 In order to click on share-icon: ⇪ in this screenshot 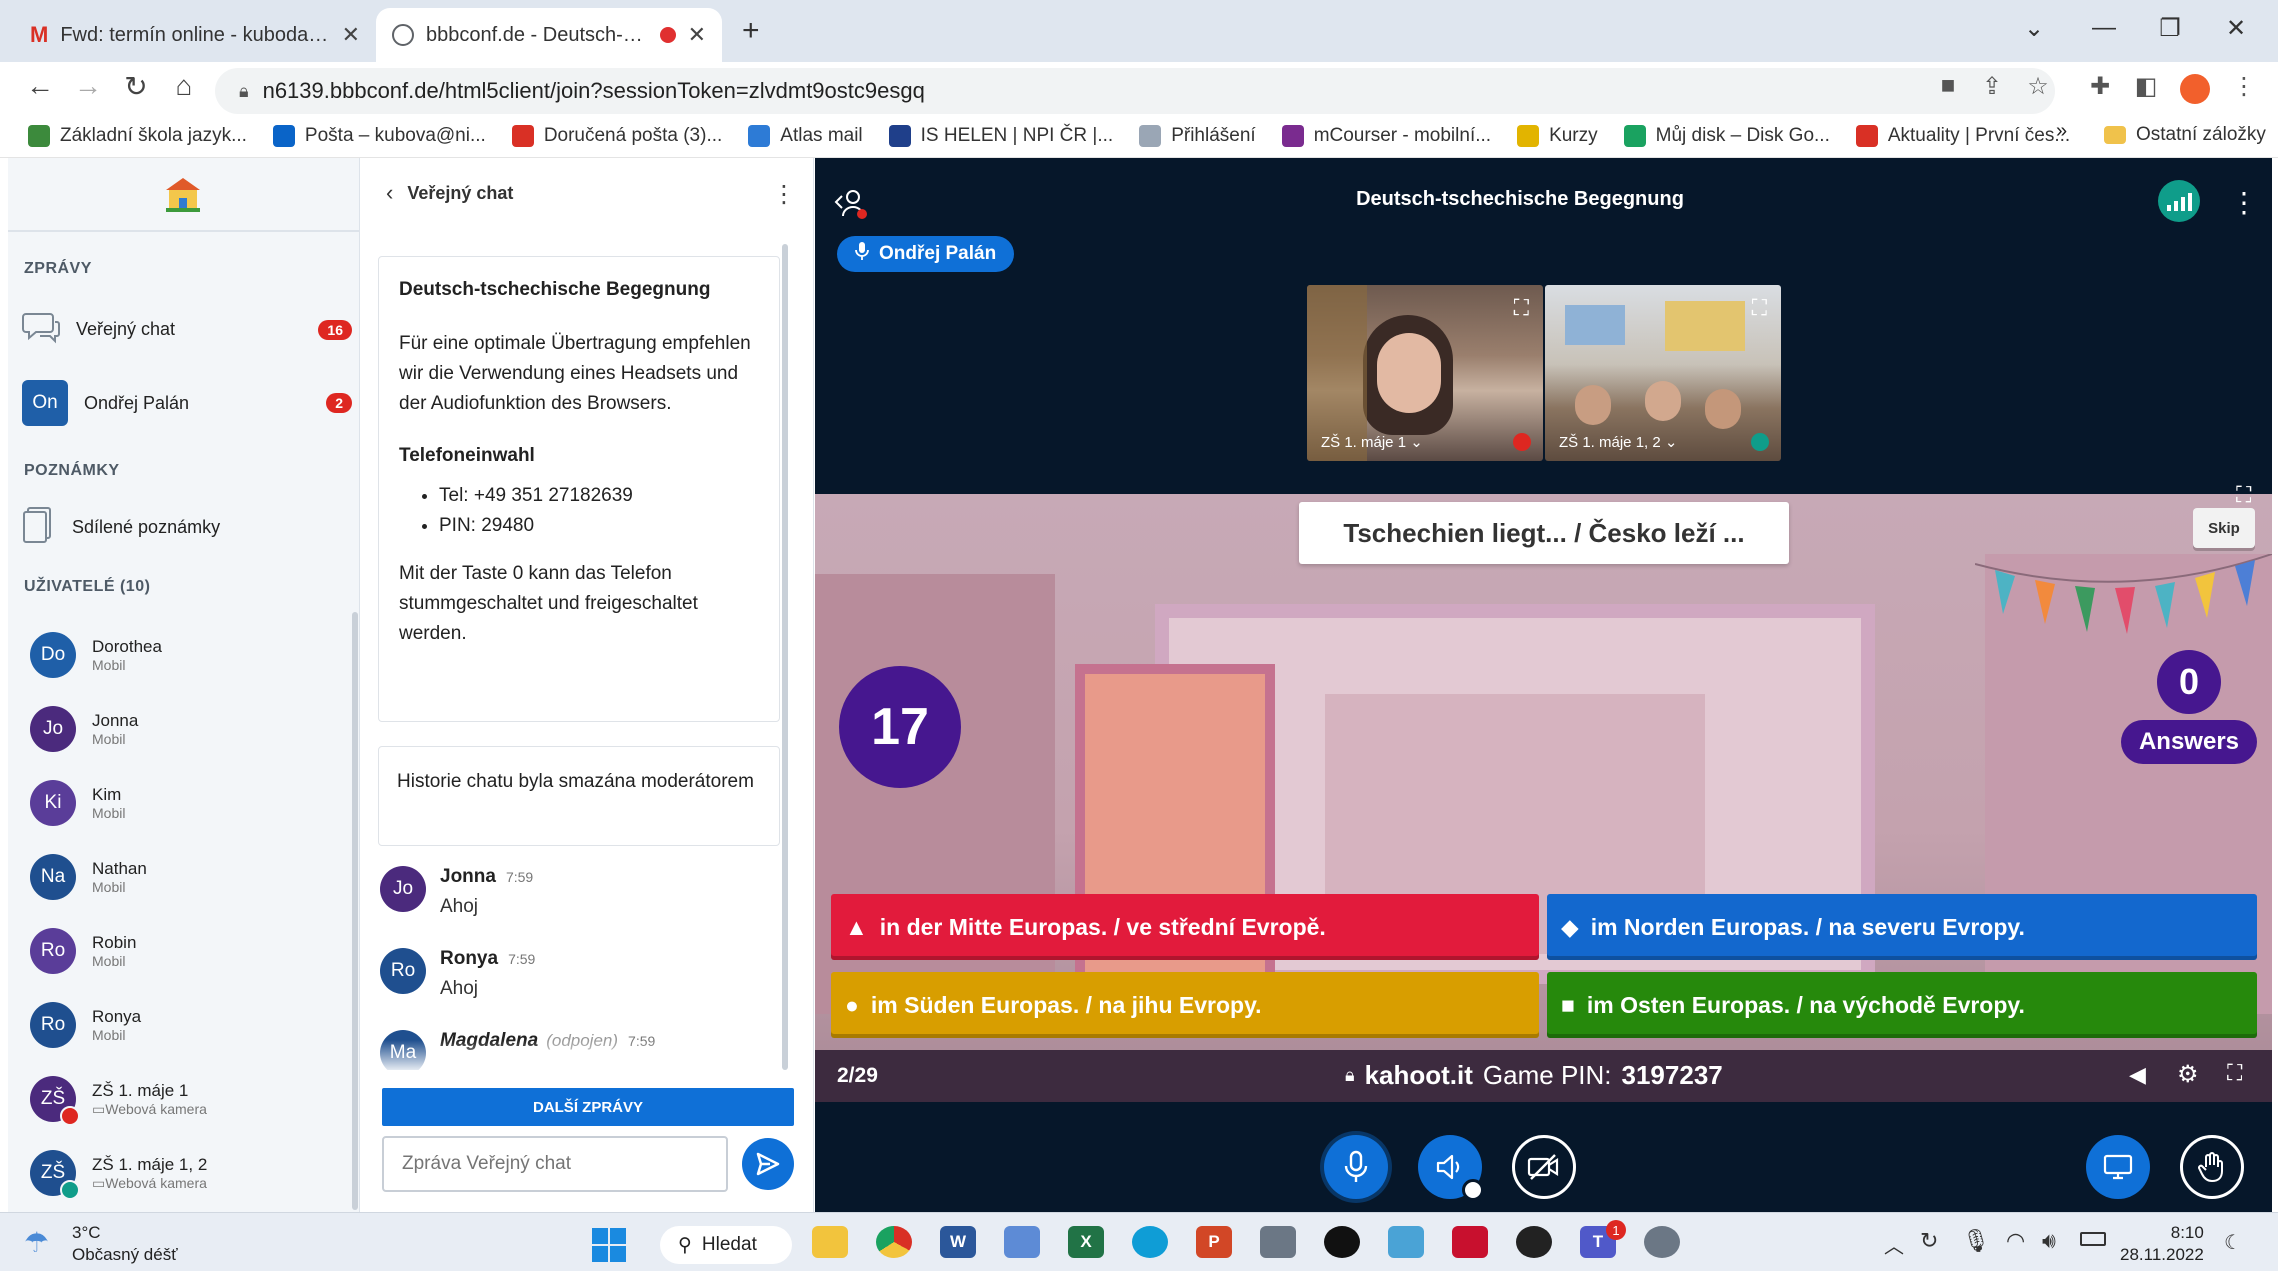, I will do `click(1992, 86)`.